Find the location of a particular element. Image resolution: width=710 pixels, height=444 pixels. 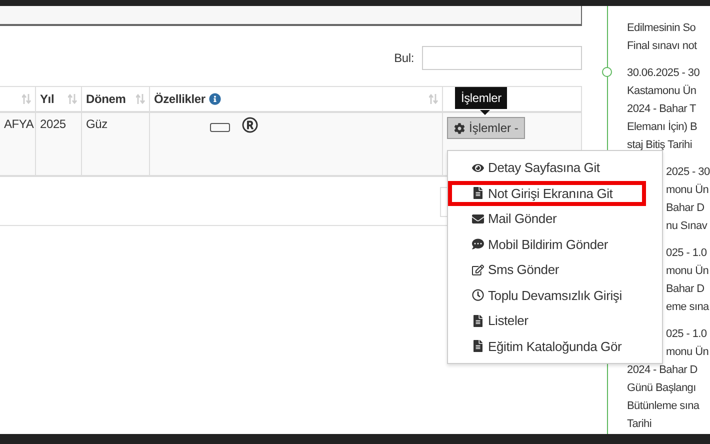

timeline-text: nu Sınav is located at coordinates (687, 226).